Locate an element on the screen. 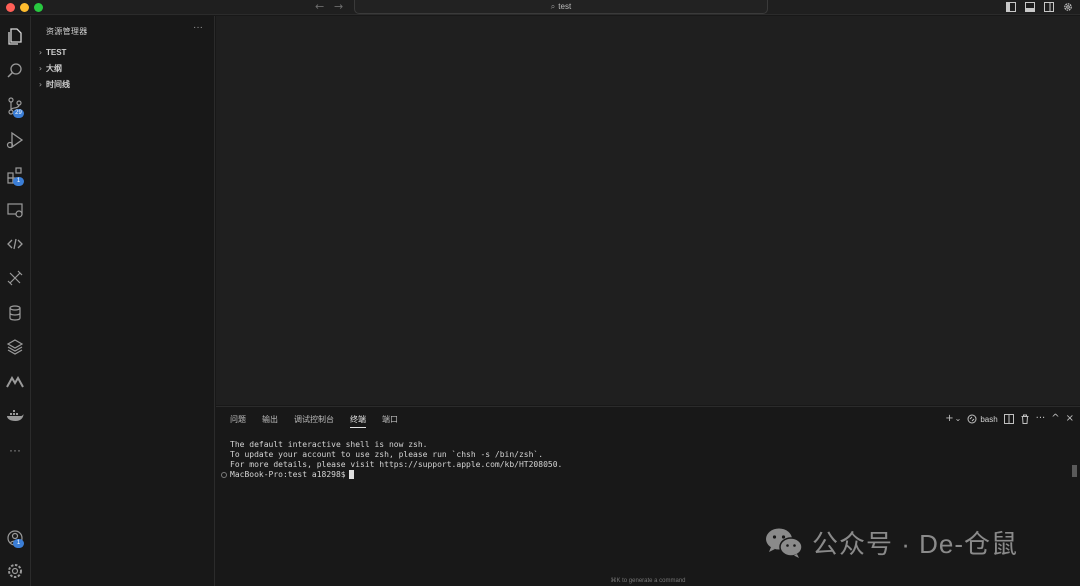  files-icon is located at coordinates (15, 36).